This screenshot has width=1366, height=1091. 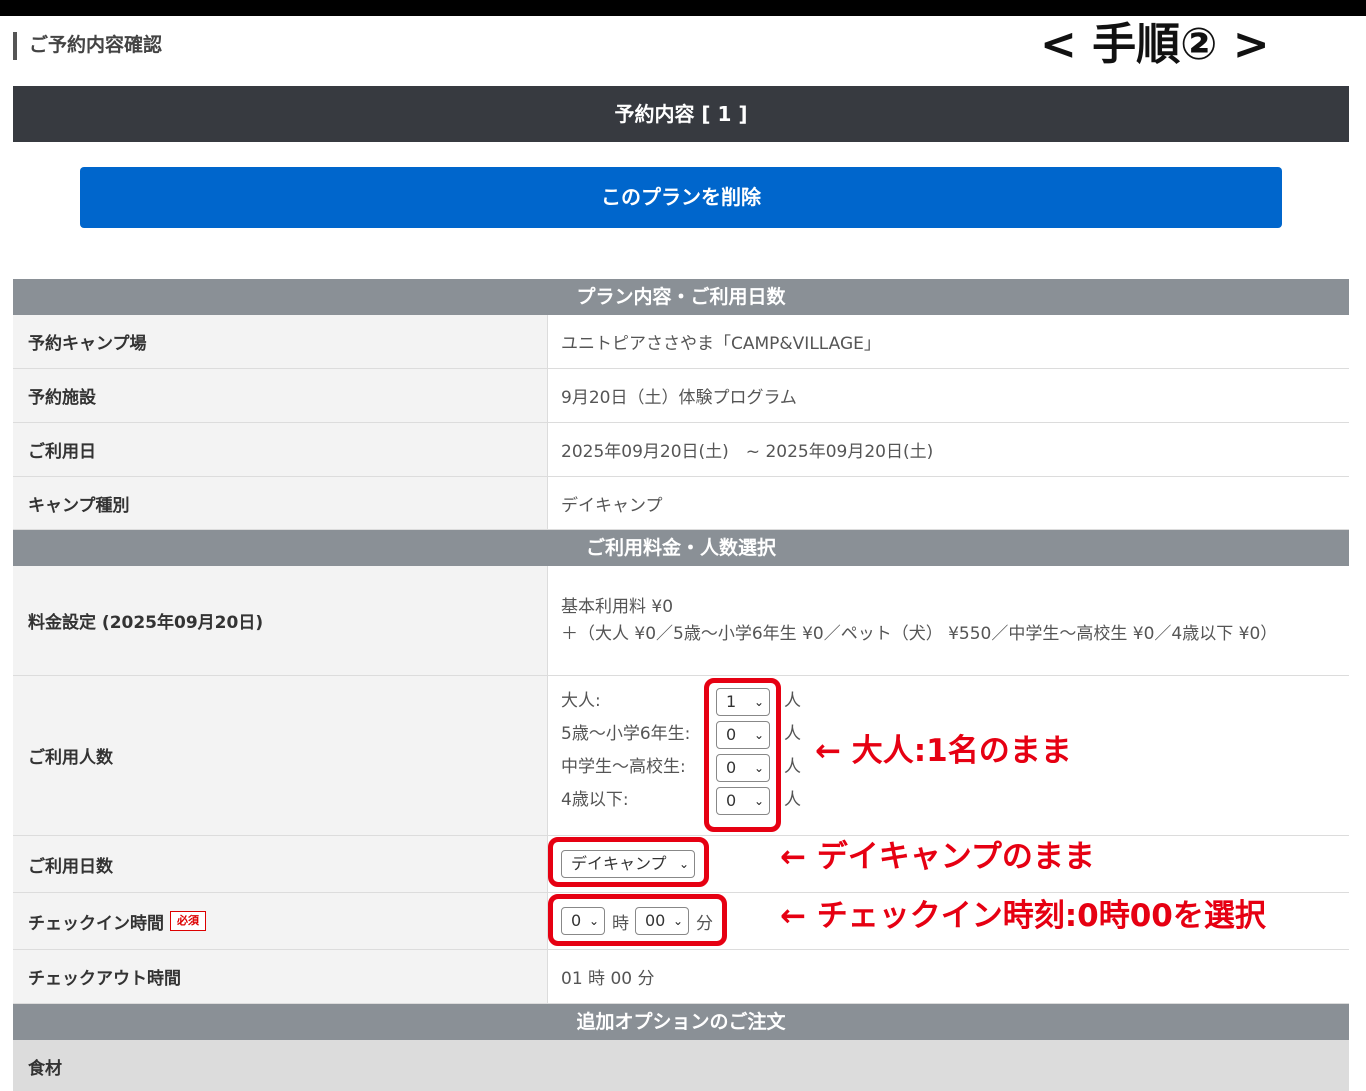 I want to click on section-header-plan: プラン内容・ご利用日数, so click(x=681, y=297).